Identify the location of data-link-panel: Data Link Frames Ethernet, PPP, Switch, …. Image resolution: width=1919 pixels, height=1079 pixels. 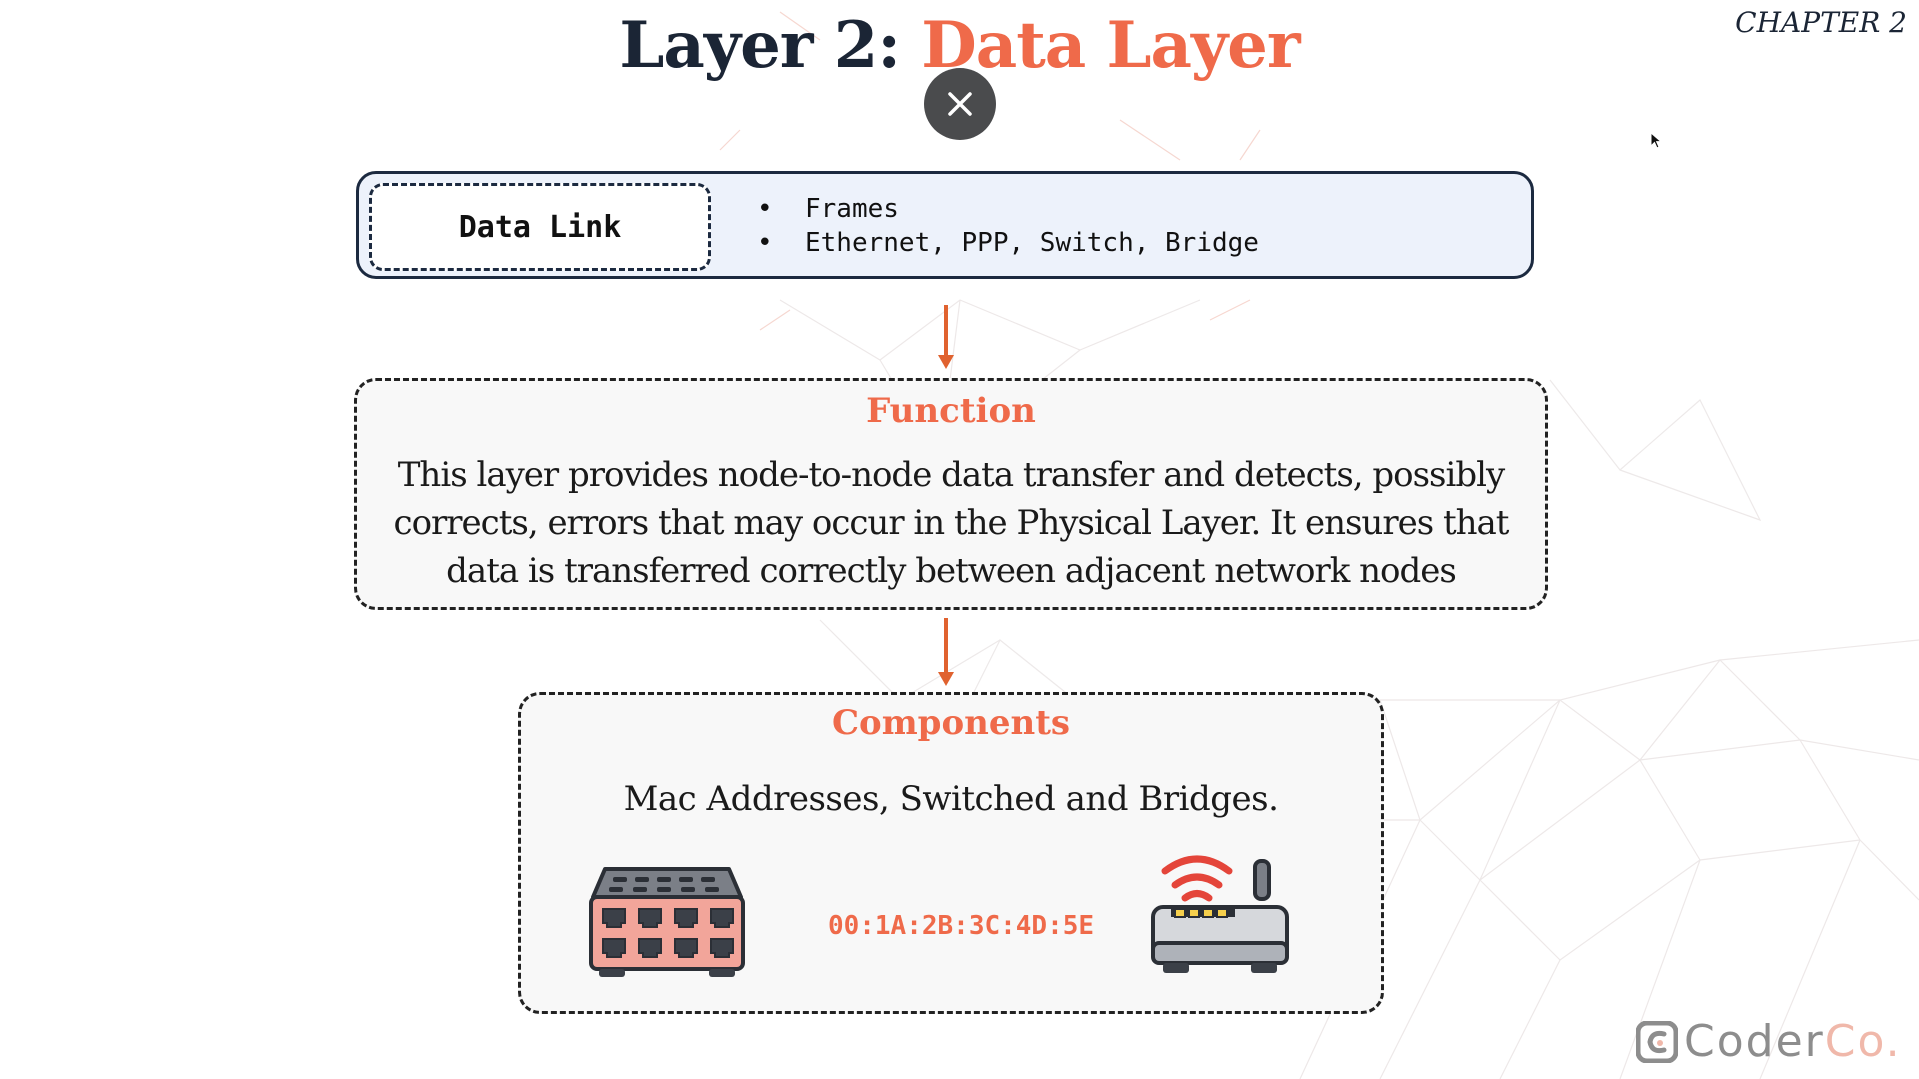
(945, 225).